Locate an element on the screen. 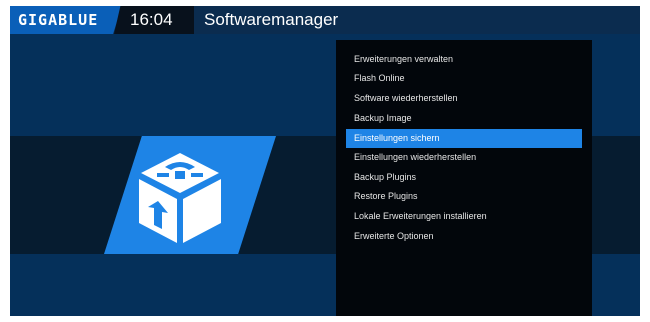 The image size is (650, 322). menu-item-einstellungen-sichern: Einstellungen sichern is located at coordinates (464, 138).